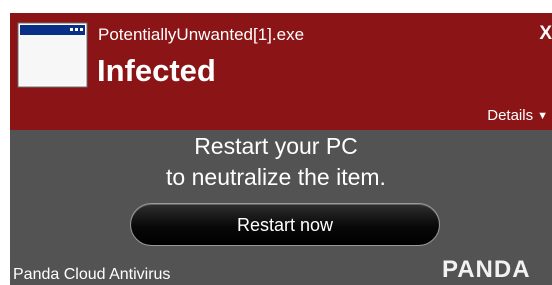 The height and width of the screenshot is (285, 552). What do you see at coordinates (52, 55) in the screenshot?
I see `application-window-icon` at bounding box center [52, 55].